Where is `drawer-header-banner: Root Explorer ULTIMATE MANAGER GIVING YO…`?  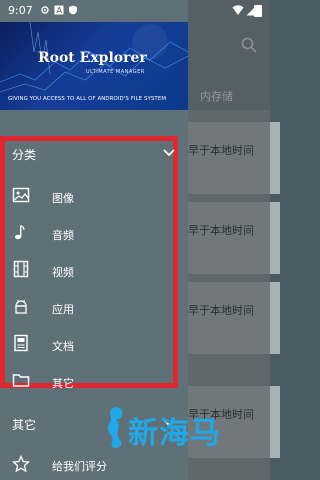
drawer-header-banner: Root Explorer ULTIMATE MANAGER GIVING YO… is located at coordinates (94, 66).